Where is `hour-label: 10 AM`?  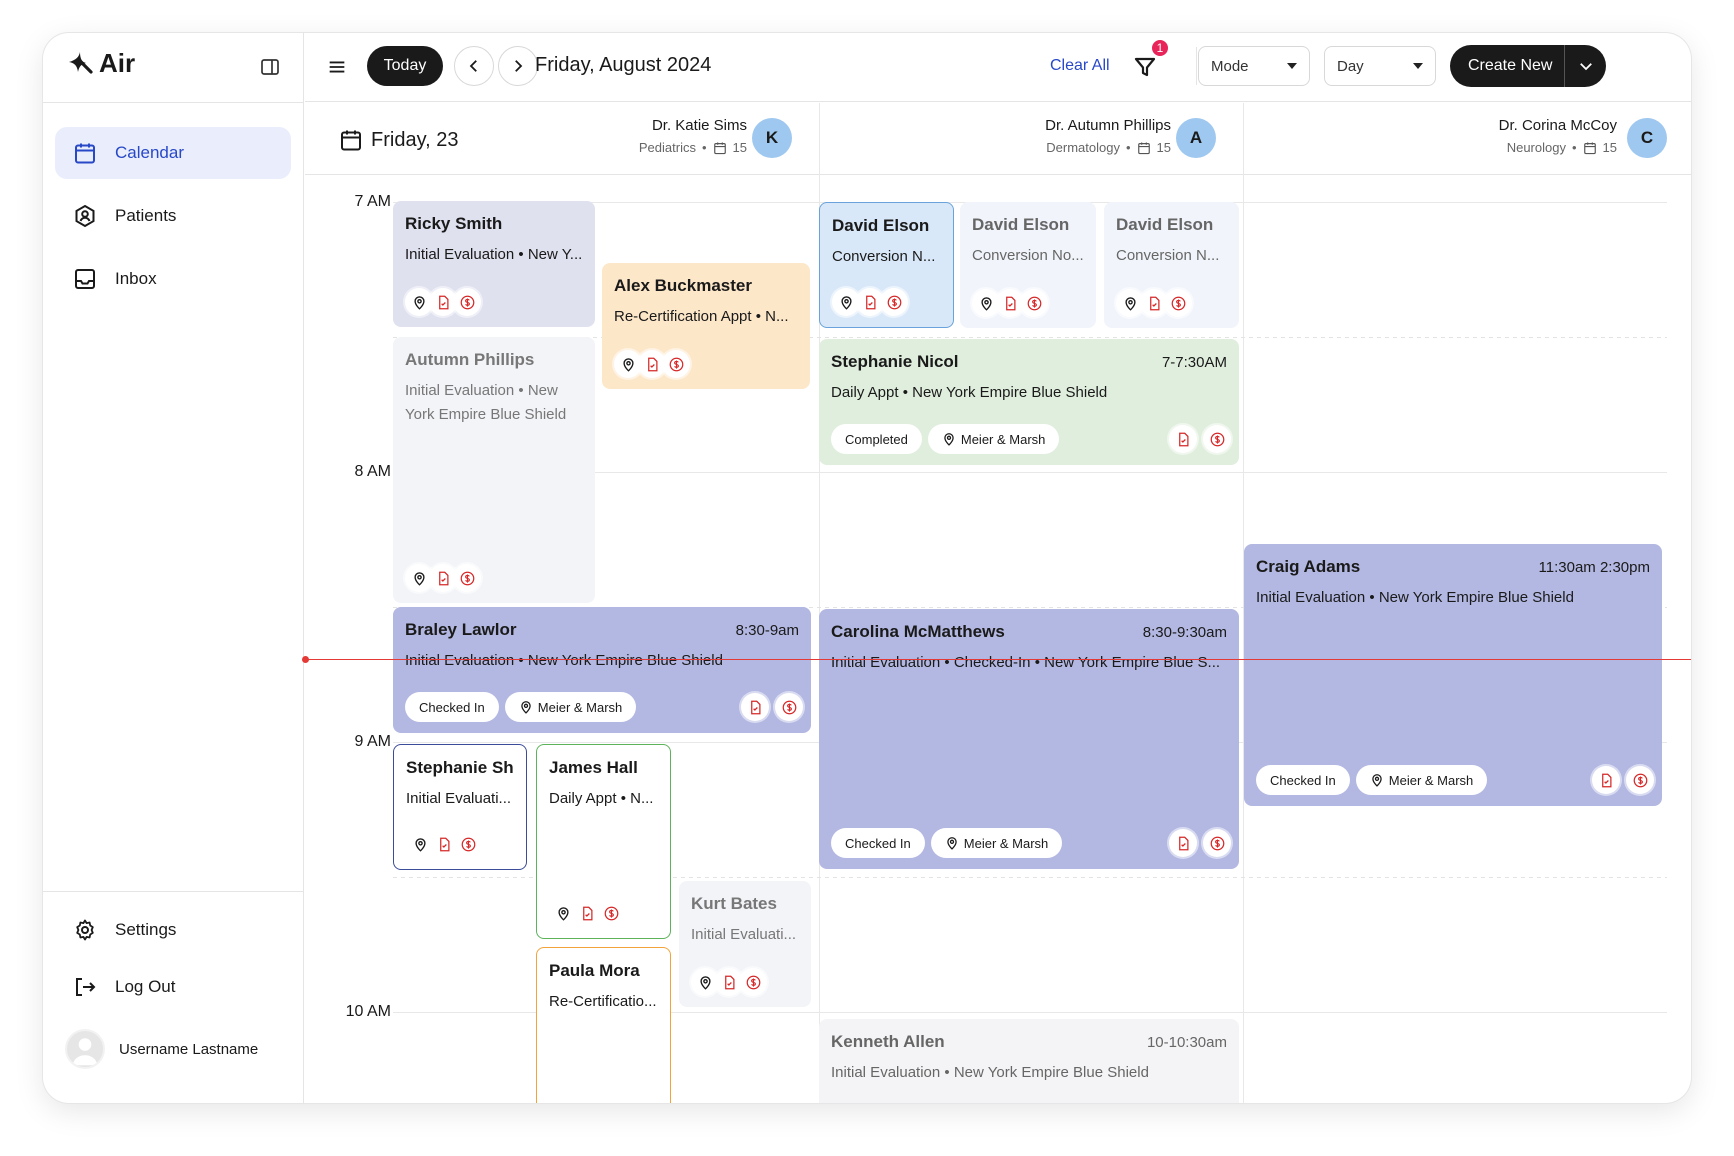
hour-label: 10 AM is located at coordinates (368, 1011).